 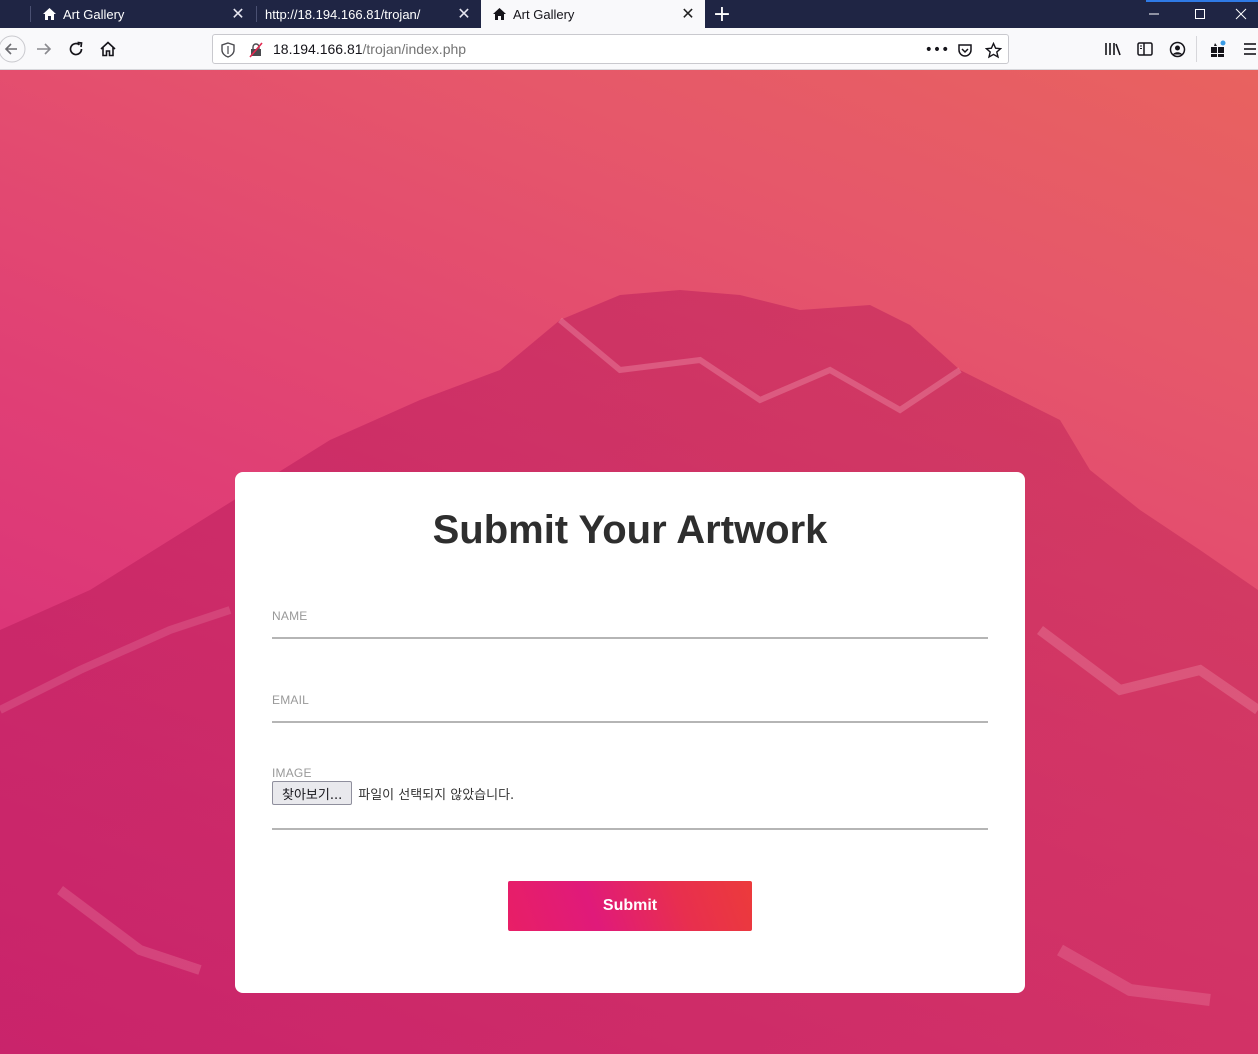 What do you see at coordinates (228, 50) in the screenshot?
I see `tracking-shield-icon` at bounding box center [228, 50].